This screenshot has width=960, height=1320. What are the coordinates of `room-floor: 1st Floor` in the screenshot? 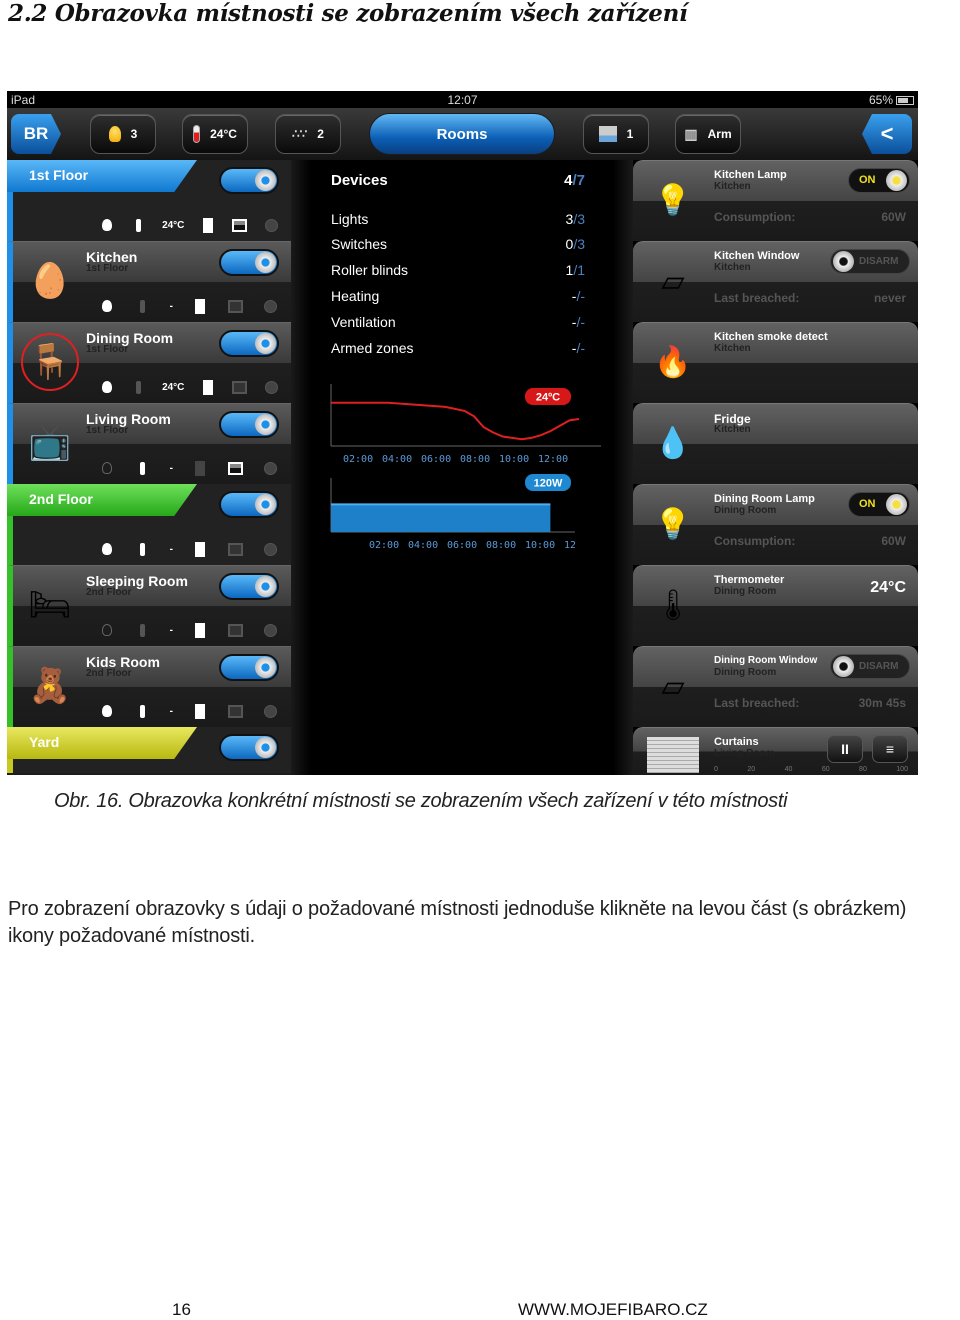 It's located at (107, 430).